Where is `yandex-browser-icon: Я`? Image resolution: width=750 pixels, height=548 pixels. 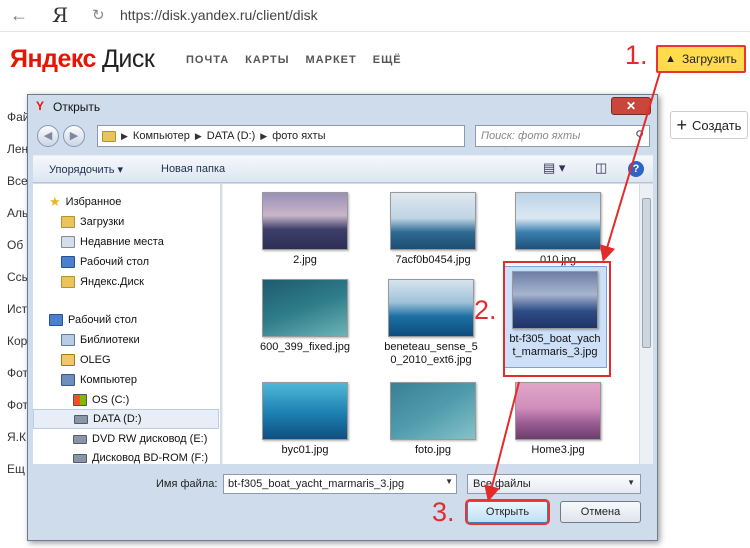 yandex-browser-icon: Я is located at coordinates (60, 15).